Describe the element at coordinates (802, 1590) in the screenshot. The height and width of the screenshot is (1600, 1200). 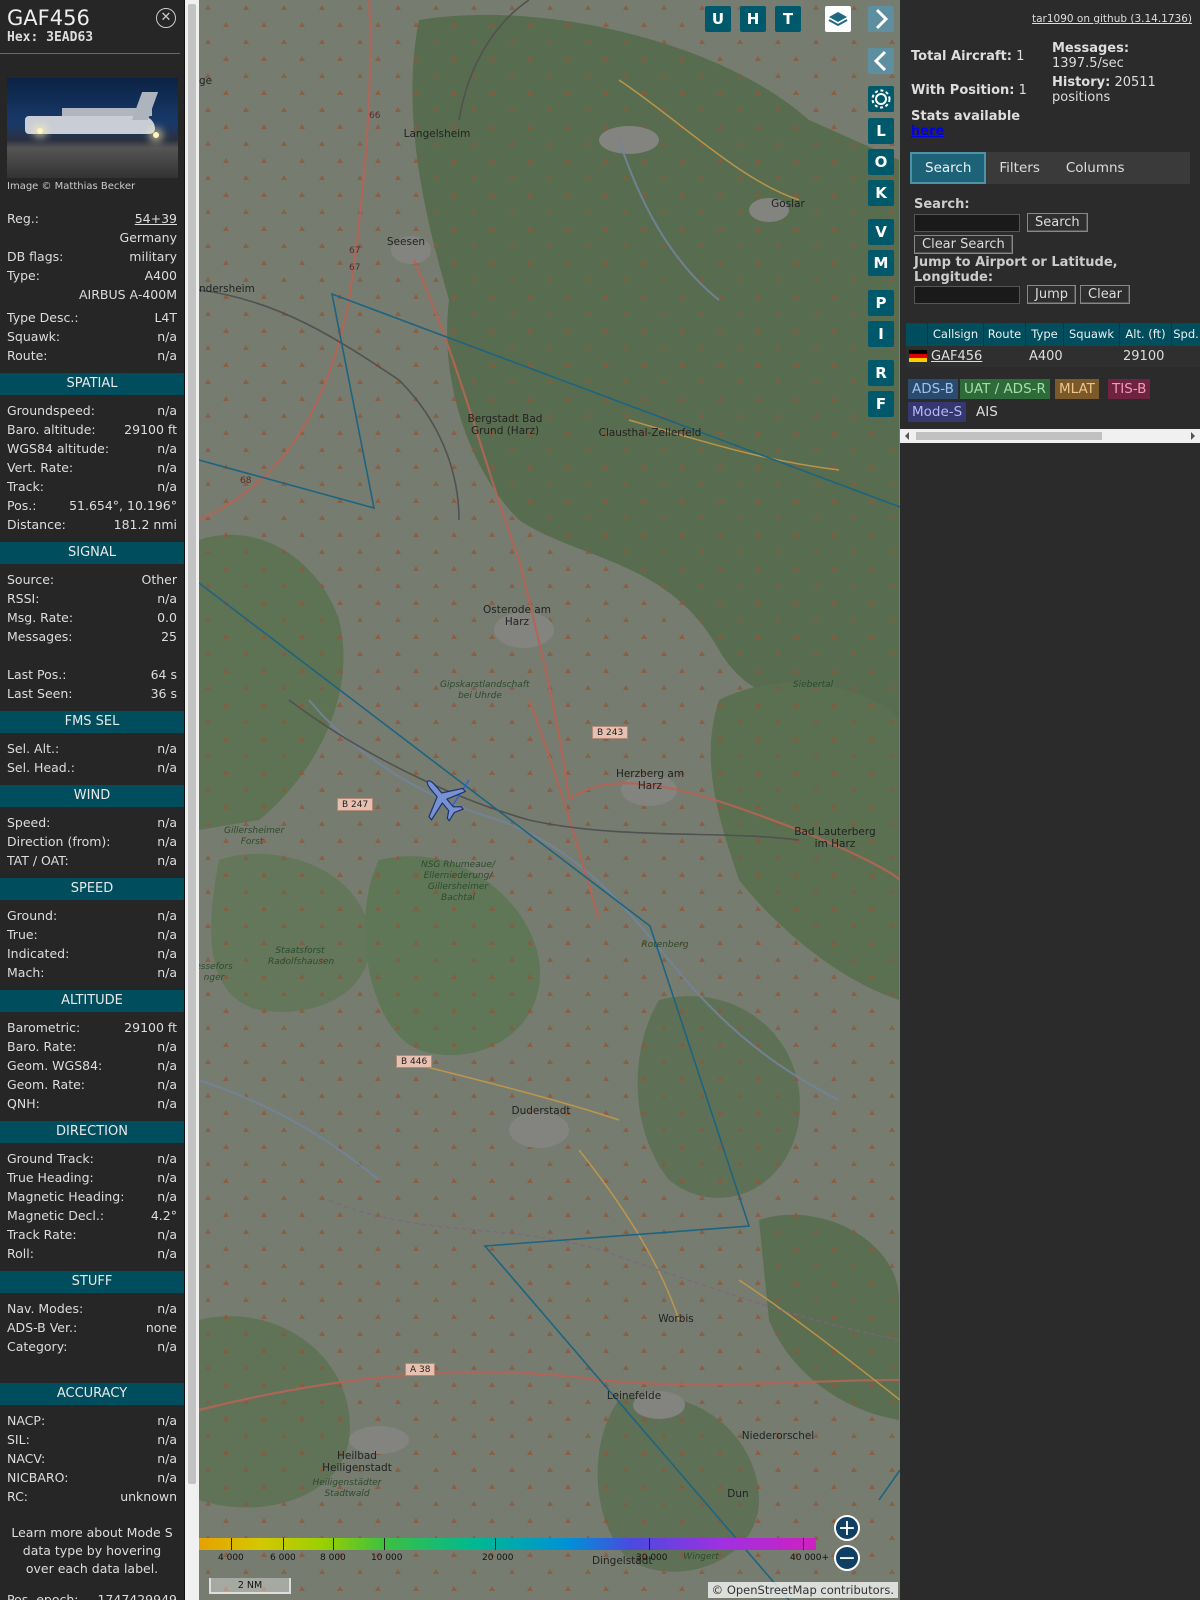
I see `map-attribution: © OpenStreetMap contributors.` at that location.